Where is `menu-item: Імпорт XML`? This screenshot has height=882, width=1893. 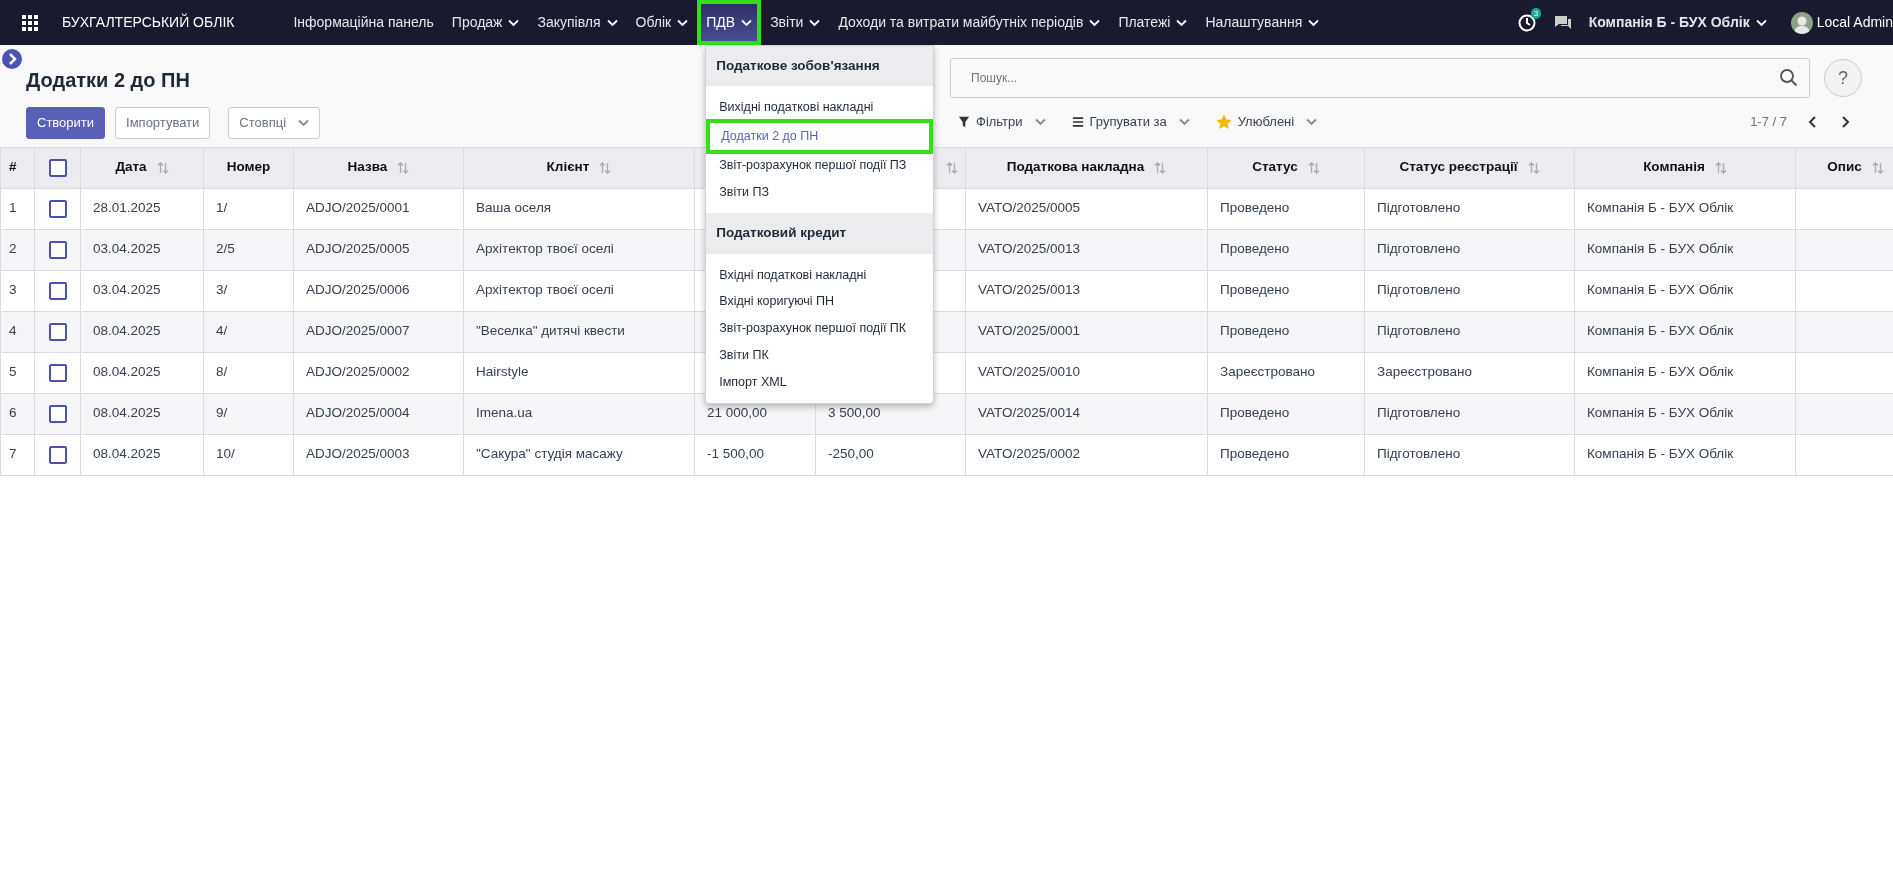 menu-item: Імпорт XML is located at coordinates (820, 382).